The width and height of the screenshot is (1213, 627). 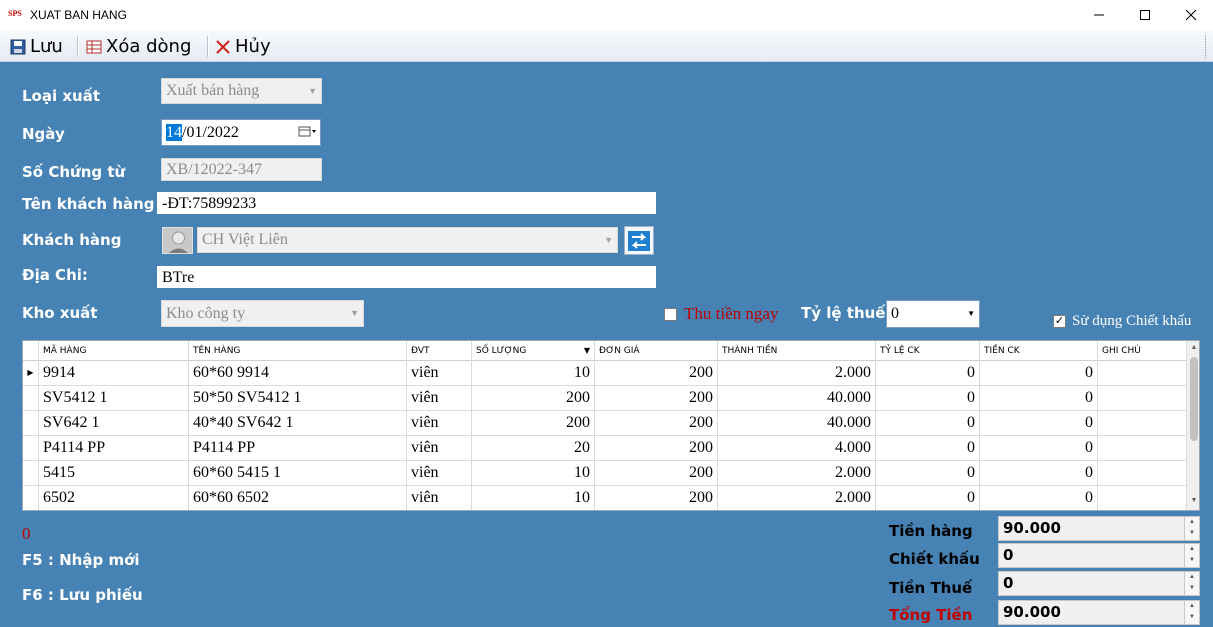 What do you see at coordinates (532, 448) in the screenshot?
I see `cell-so-luong: 20` at bounding box center [532, 448].